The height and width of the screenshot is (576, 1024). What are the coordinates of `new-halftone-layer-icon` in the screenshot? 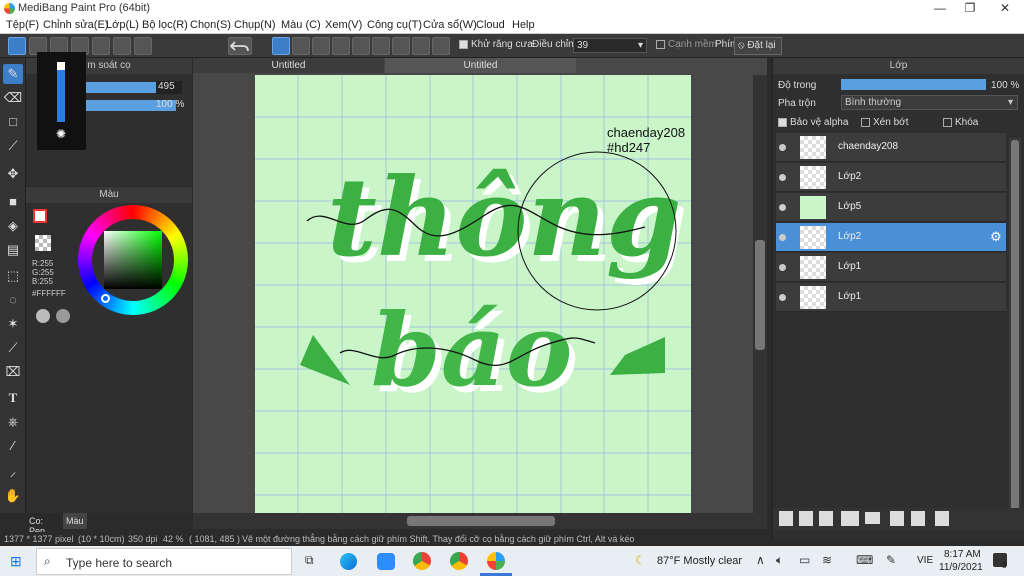 It's located at (806, 518).